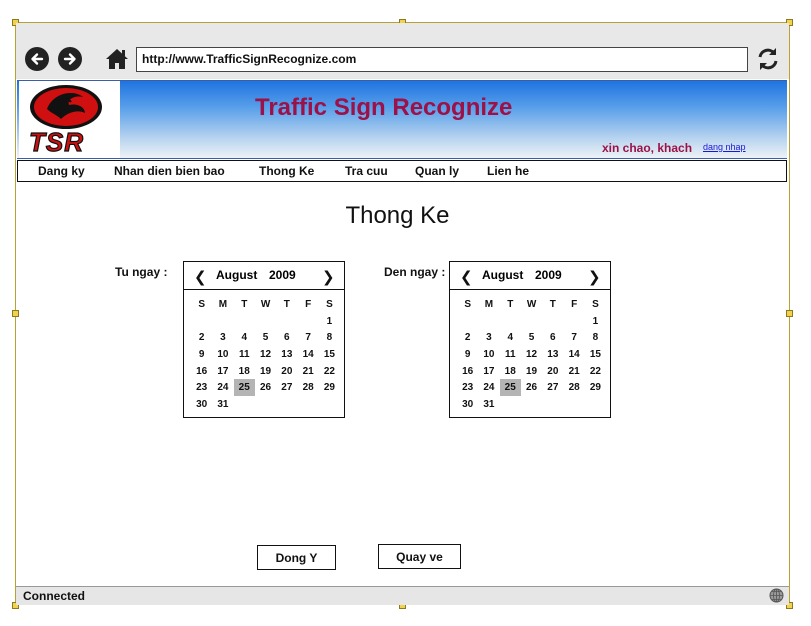  I want to click on weekday-label: F, so click(308, 304).